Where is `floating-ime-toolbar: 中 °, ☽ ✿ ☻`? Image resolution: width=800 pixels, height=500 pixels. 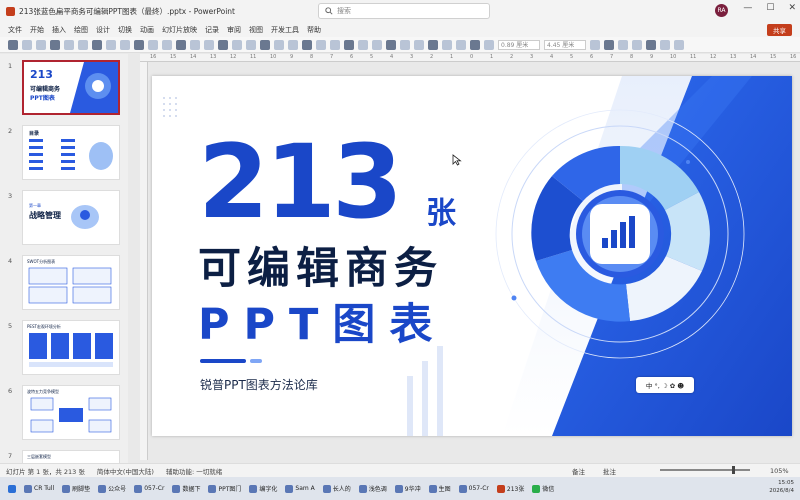
floating-ime-toolbar: 中 °, ☽ ✿ ☻ is located at coordinates (665, 385).